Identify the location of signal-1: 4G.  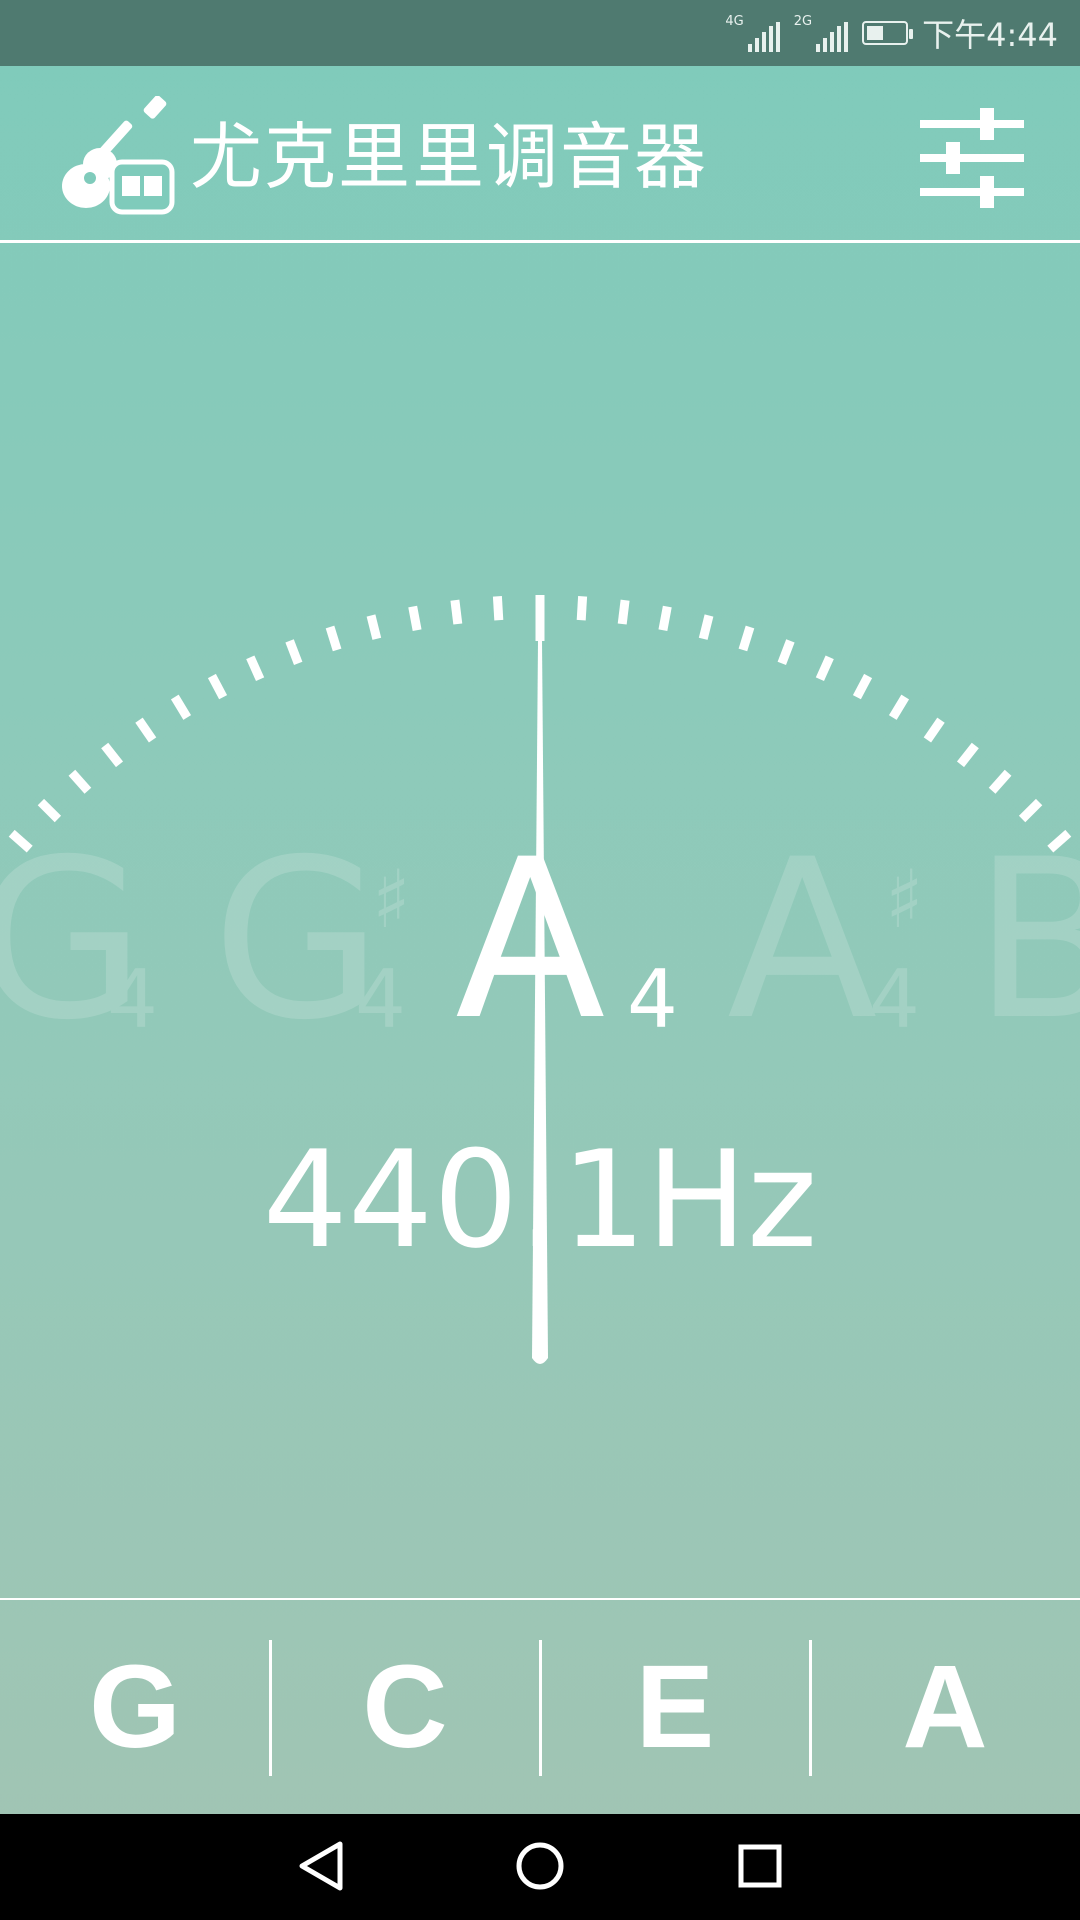
(752, 32).